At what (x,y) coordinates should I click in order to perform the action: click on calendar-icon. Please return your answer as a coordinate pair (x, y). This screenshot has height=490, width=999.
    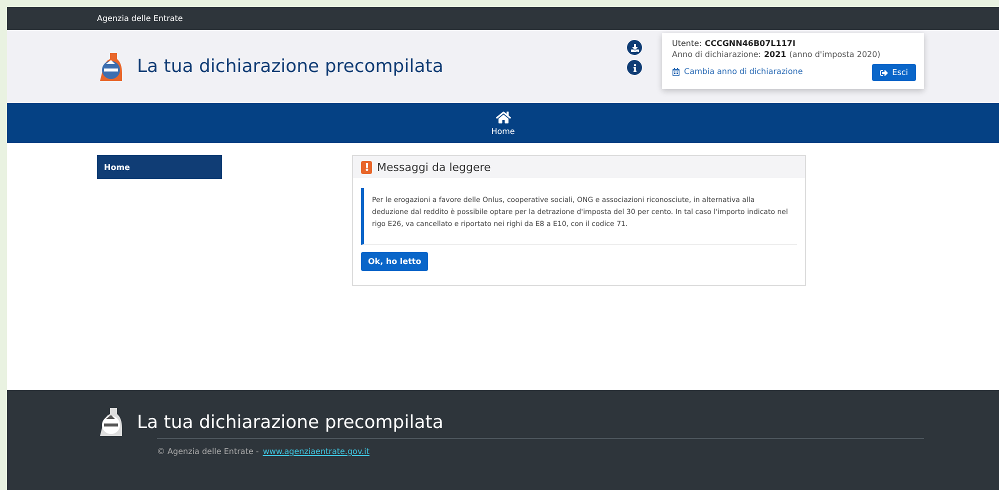
    Looking at the image, I should click on (676, 72).